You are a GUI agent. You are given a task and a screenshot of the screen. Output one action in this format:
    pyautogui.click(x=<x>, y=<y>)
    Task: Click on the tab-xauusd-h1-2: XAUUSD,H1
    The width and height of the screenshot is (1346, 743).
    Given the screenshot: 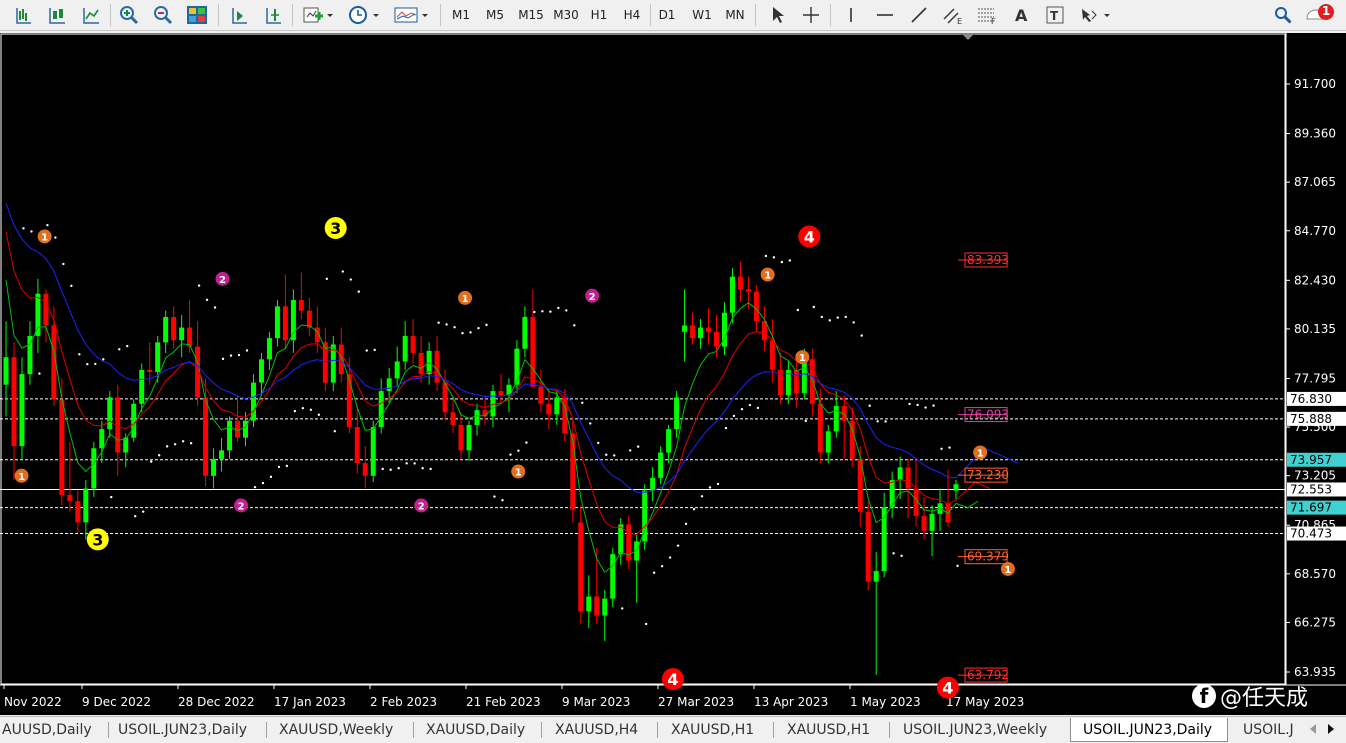 What is the action you would take?
    pyautogui.click(x=837, y=730)
    